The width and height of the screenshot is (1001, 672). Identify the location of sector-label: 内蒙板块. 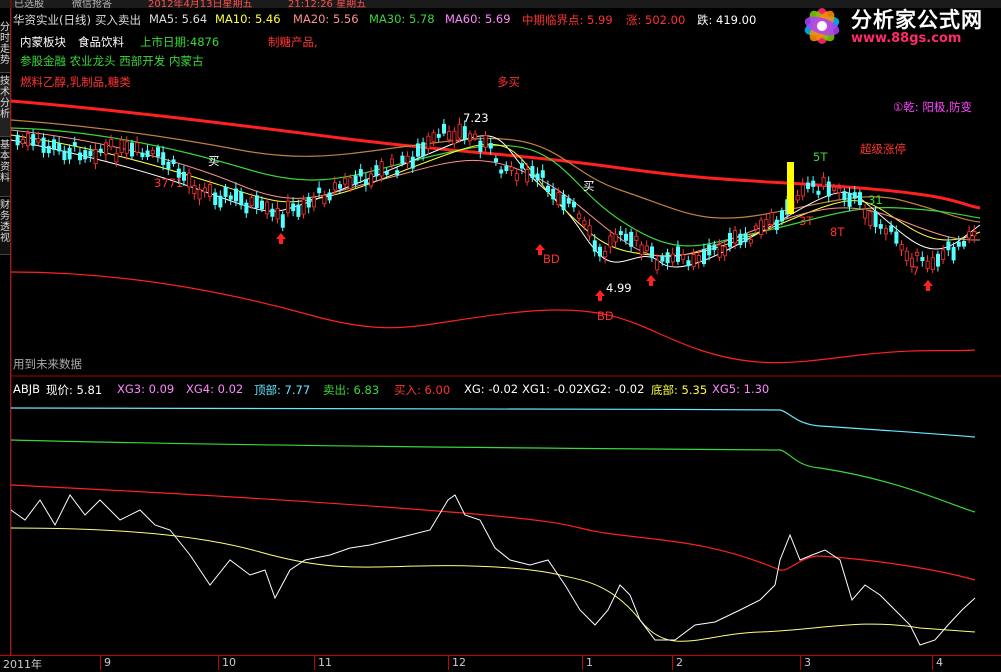
(43, 42).